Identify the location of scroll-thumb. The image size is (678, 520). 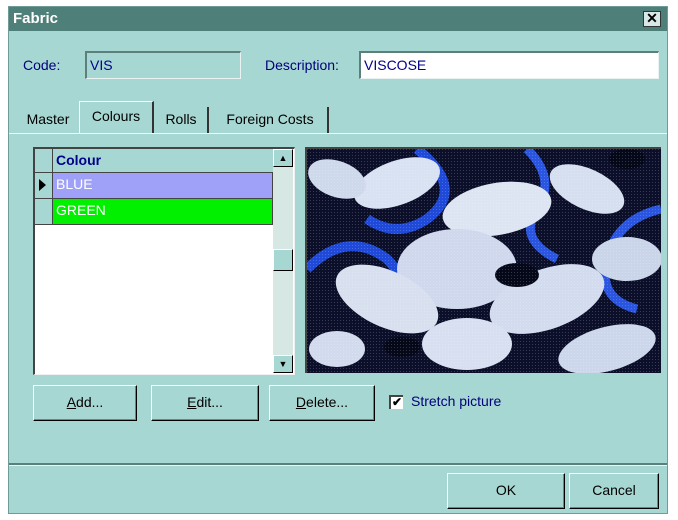
(283, 260).